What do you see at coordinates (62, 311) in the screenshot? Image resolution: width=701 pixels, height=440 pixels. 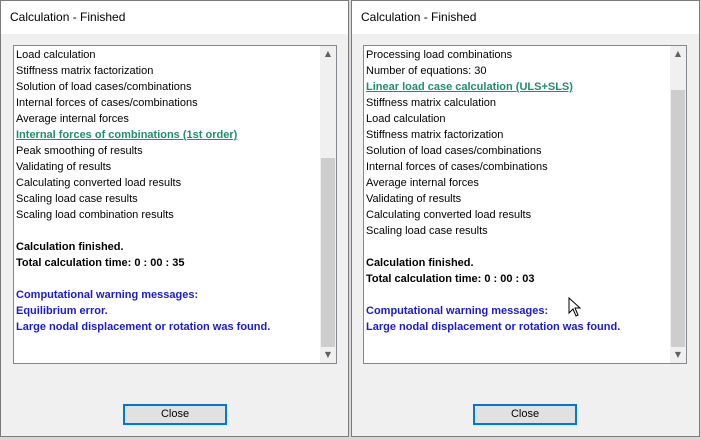 I see `log-line: Equilibrium error.` at bounding box center [62, 311].